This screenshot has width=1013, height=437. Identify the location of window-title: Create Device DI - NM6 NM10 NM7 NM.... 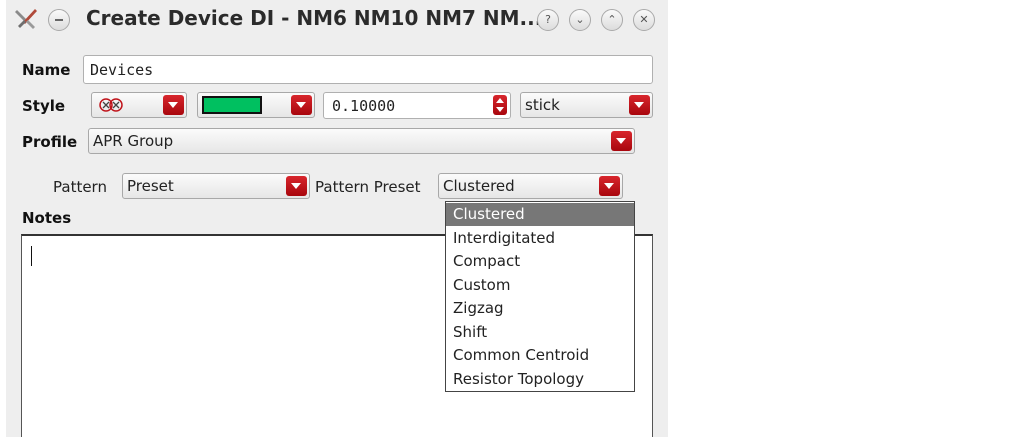
(314, 18).